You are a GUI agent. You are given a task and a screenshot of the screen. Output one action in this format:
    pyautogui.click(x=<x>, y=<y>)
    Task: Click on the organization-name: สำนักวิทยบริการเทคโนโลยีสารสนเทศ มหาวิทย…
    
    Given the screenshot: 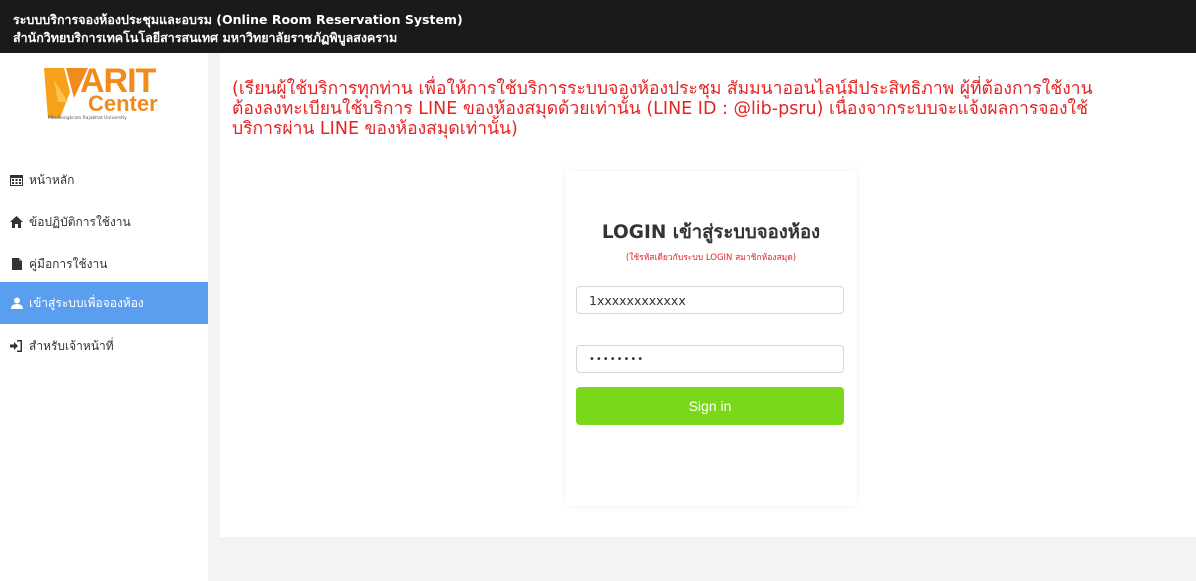 What is the action you would take?
    pyautogui.click(x=205, y=37)
    